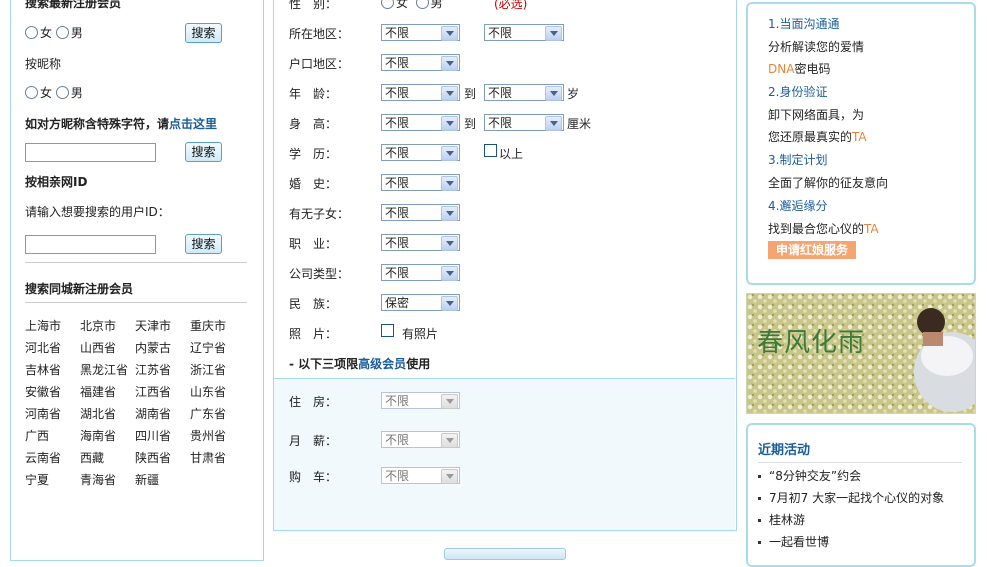 The width and height of the screenshot is (987, 567). Describe the element at coordinates (420, 400) in the screenshot. I see `housing-select: 不限` at that location.